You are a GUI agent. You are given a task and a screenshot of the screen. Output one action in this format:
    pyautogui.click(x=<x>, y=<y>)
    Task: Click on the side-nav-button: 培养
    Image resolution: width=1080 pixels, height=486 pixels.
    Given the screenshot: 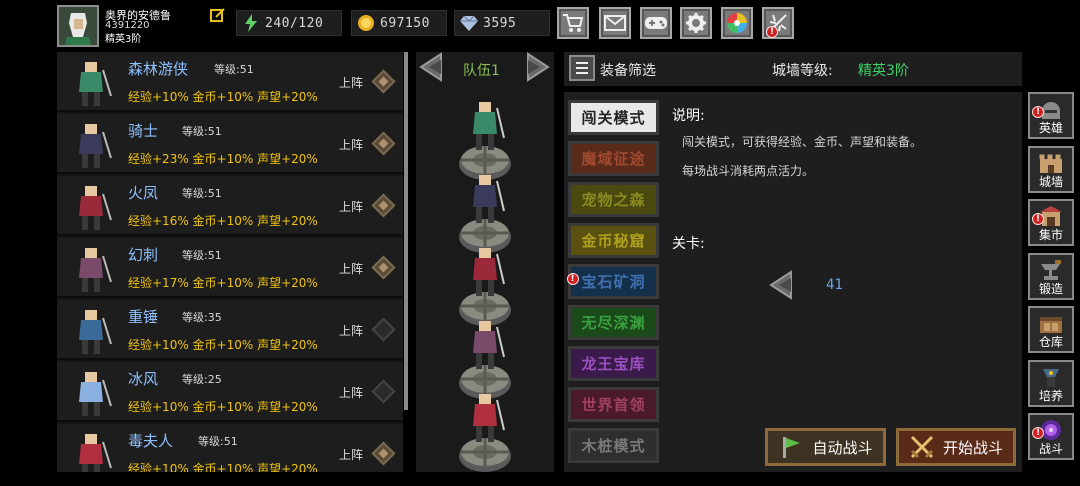 What is the action you would take?
    pyautogui.click(x=1051, y=383)
    